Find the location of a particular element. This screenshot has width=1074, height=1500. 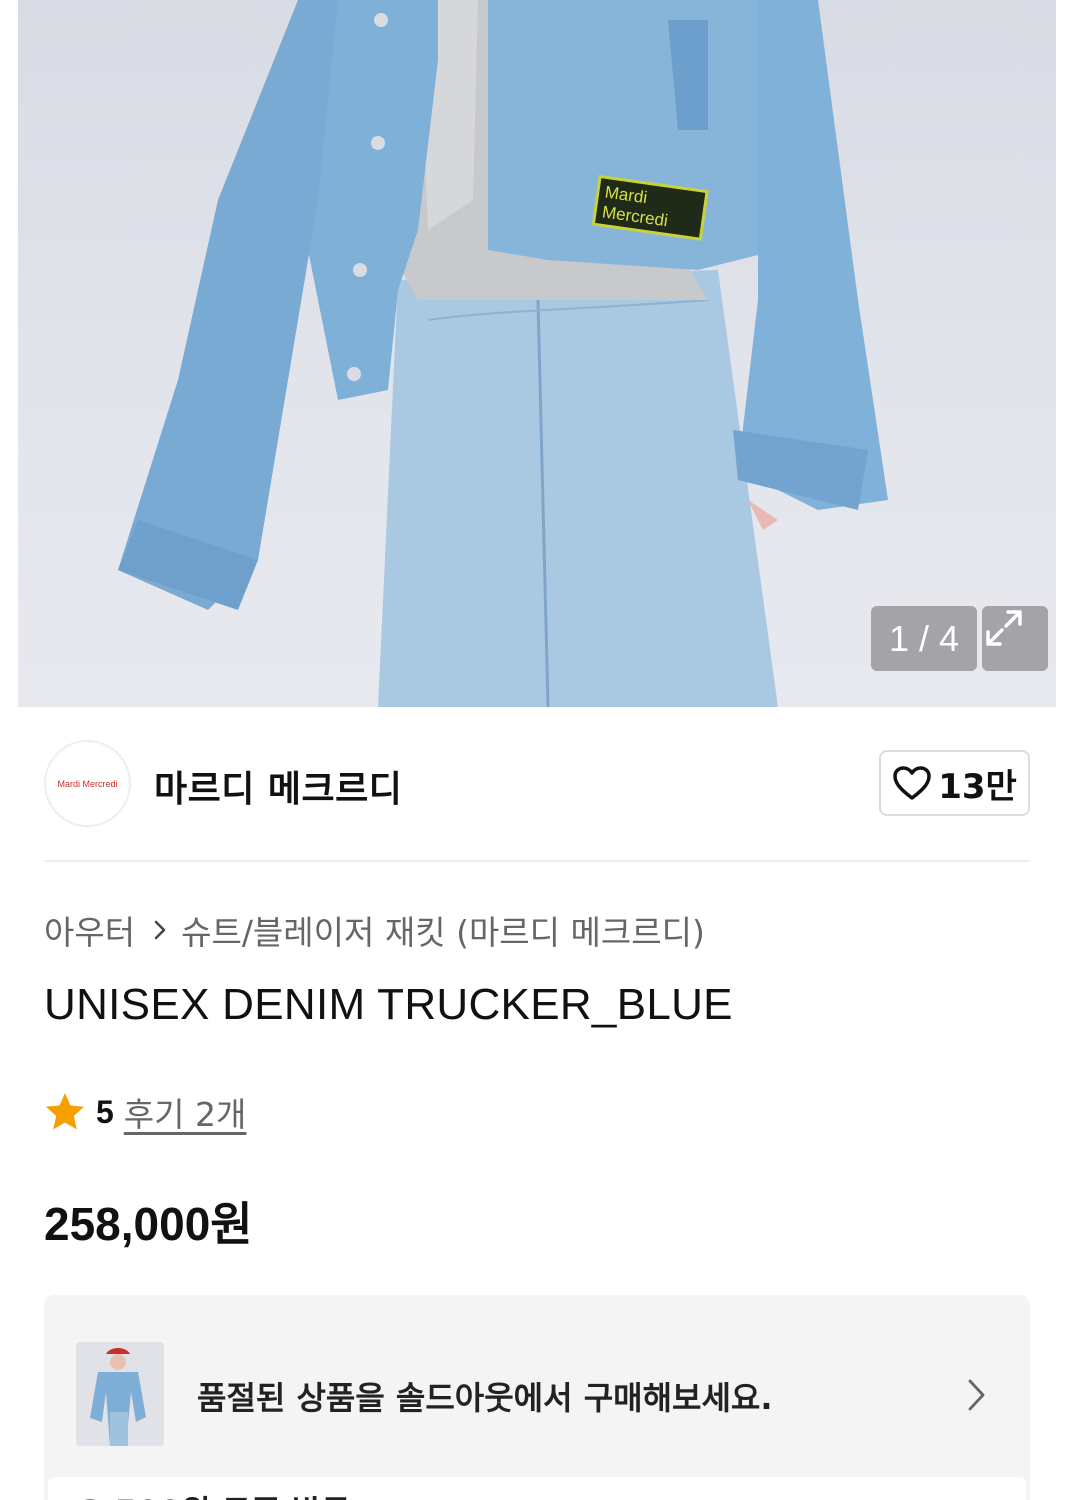

breadcrumb: 아우터 슈트/블레이저 재킷 (마르디 메크르디) is located at coordinates (374, 930).